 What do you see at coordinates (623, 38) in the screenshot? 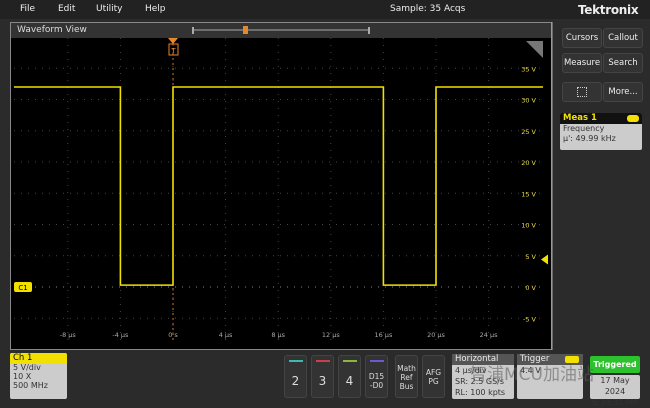
I see `callout-button: Callout` at bounding box center [623, 38].